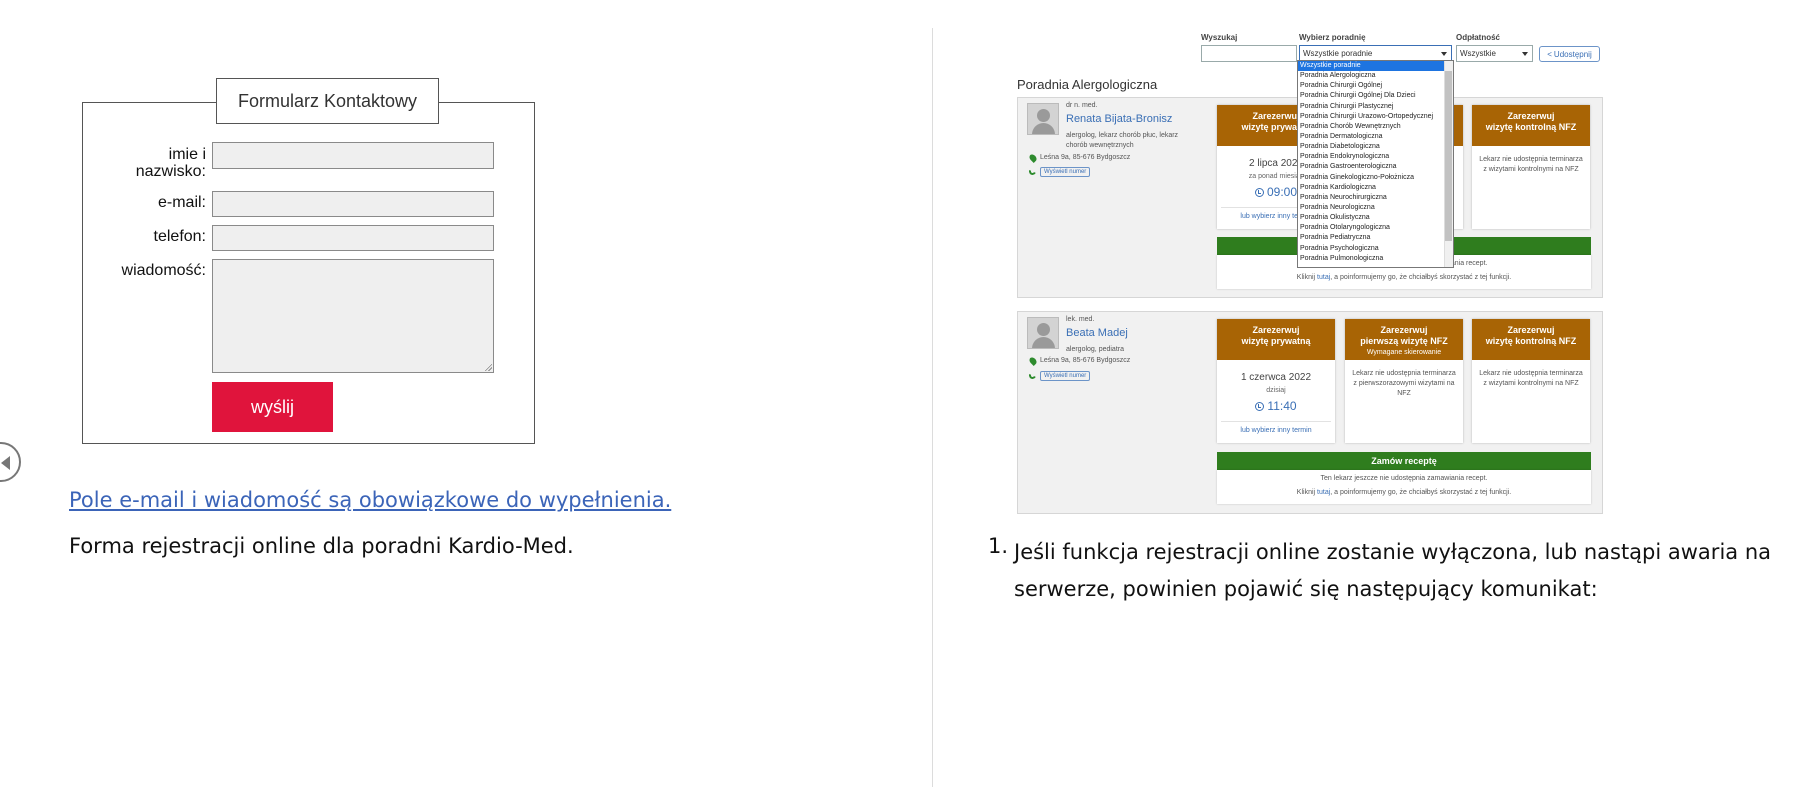  Describe the element at coordinates (1375, 259) in the screenshot. I see `dropdown-option: Poradnia Pulmonologiczna` at that location.